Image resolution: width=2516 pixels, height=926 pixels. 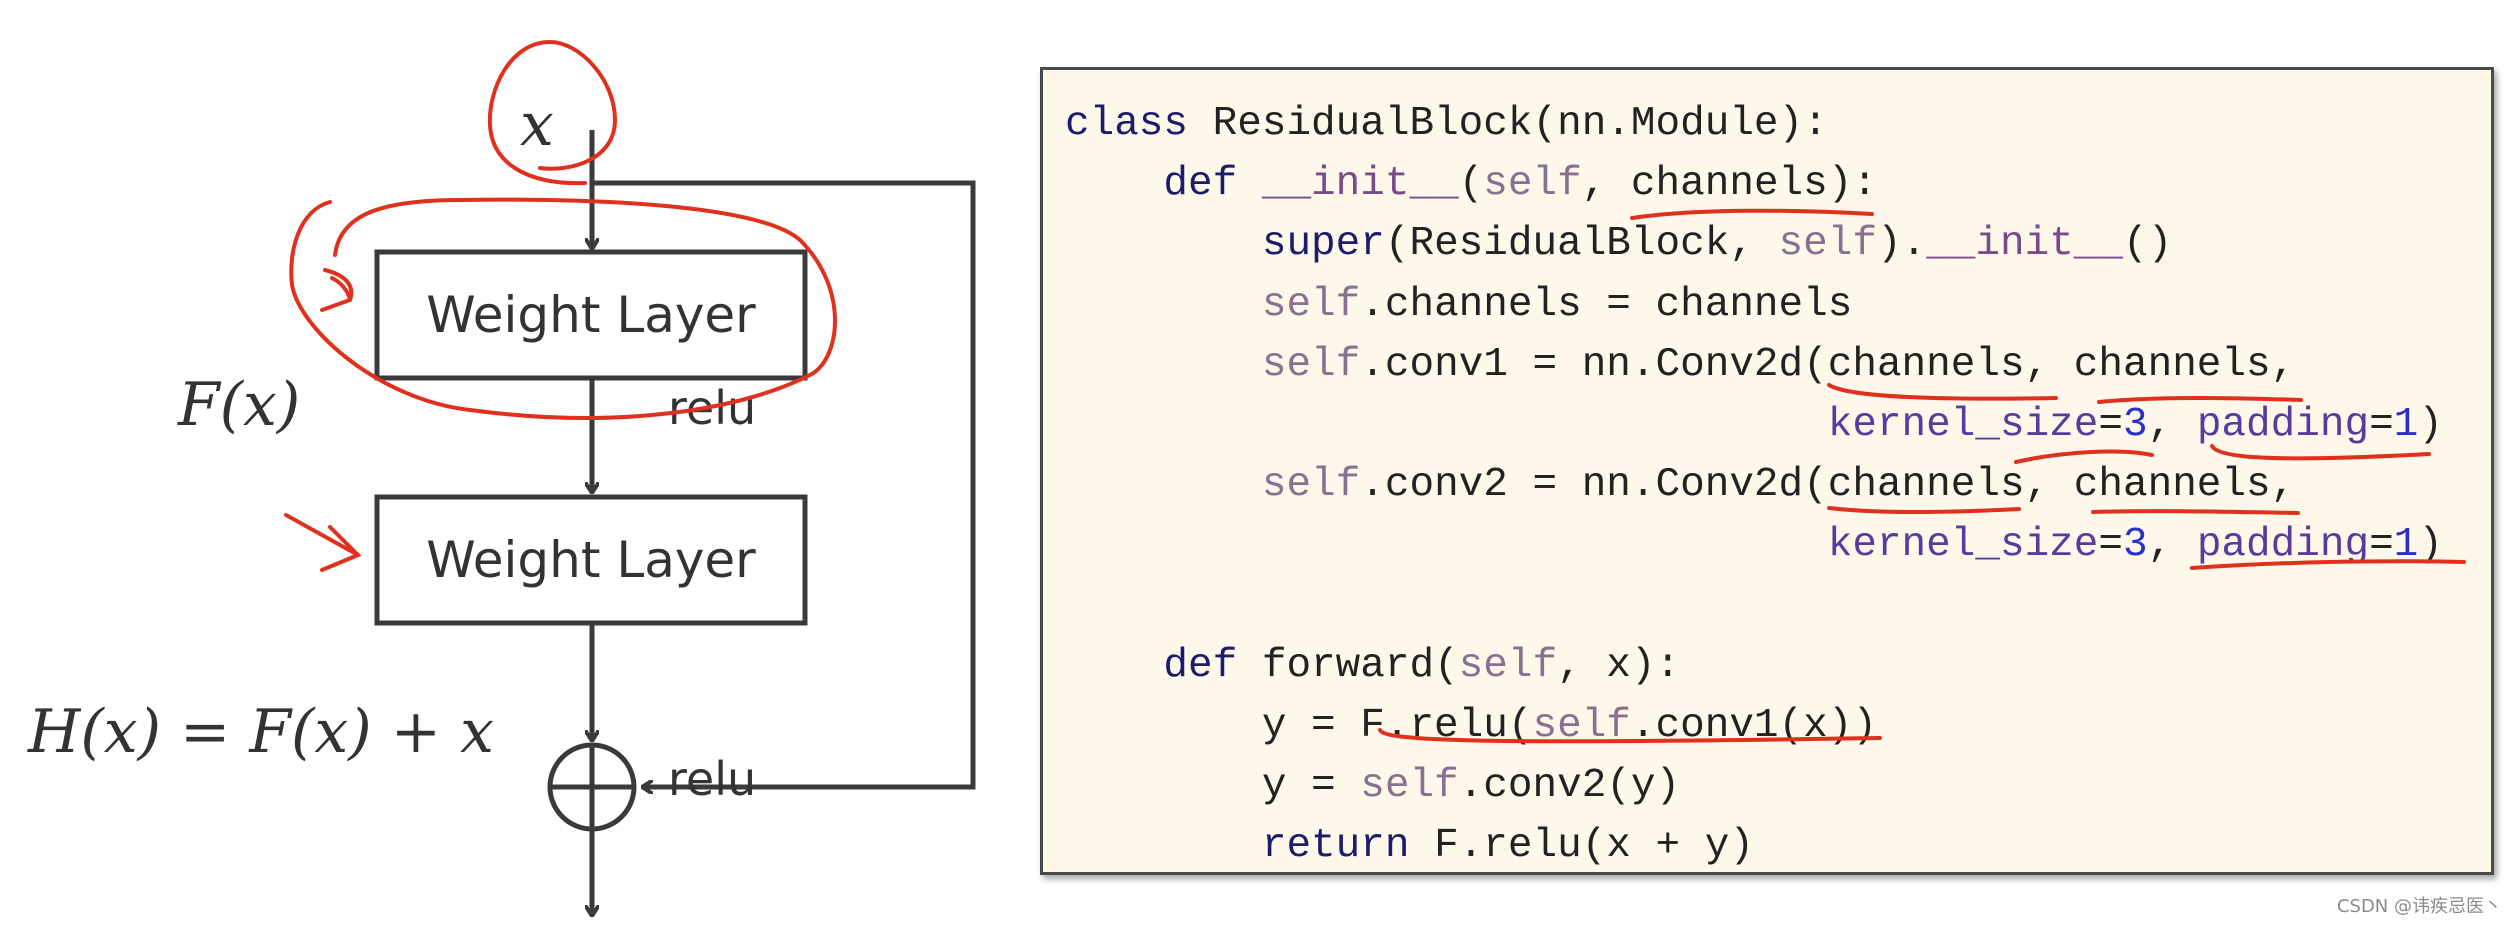 What do you see at coordinates (1828, 364) in the screenshot?
I see `code-token: .conv1 = nn.Conv2d(channels, channels,` at bounding box center [1828, 364].